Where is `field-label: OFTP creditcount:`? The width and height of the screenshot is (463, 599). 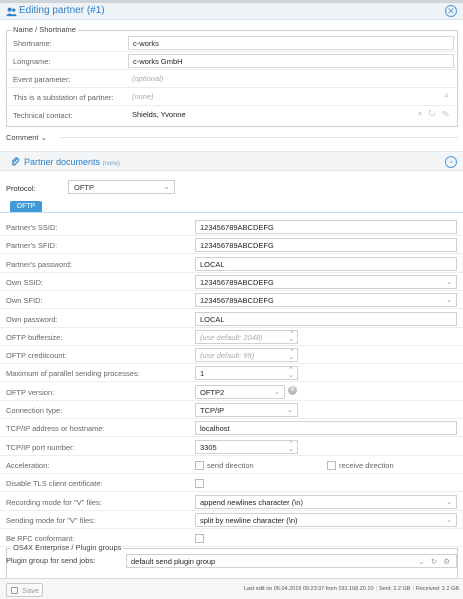 field-label: OFTP creditcount: is located at coordinates (36, 356).